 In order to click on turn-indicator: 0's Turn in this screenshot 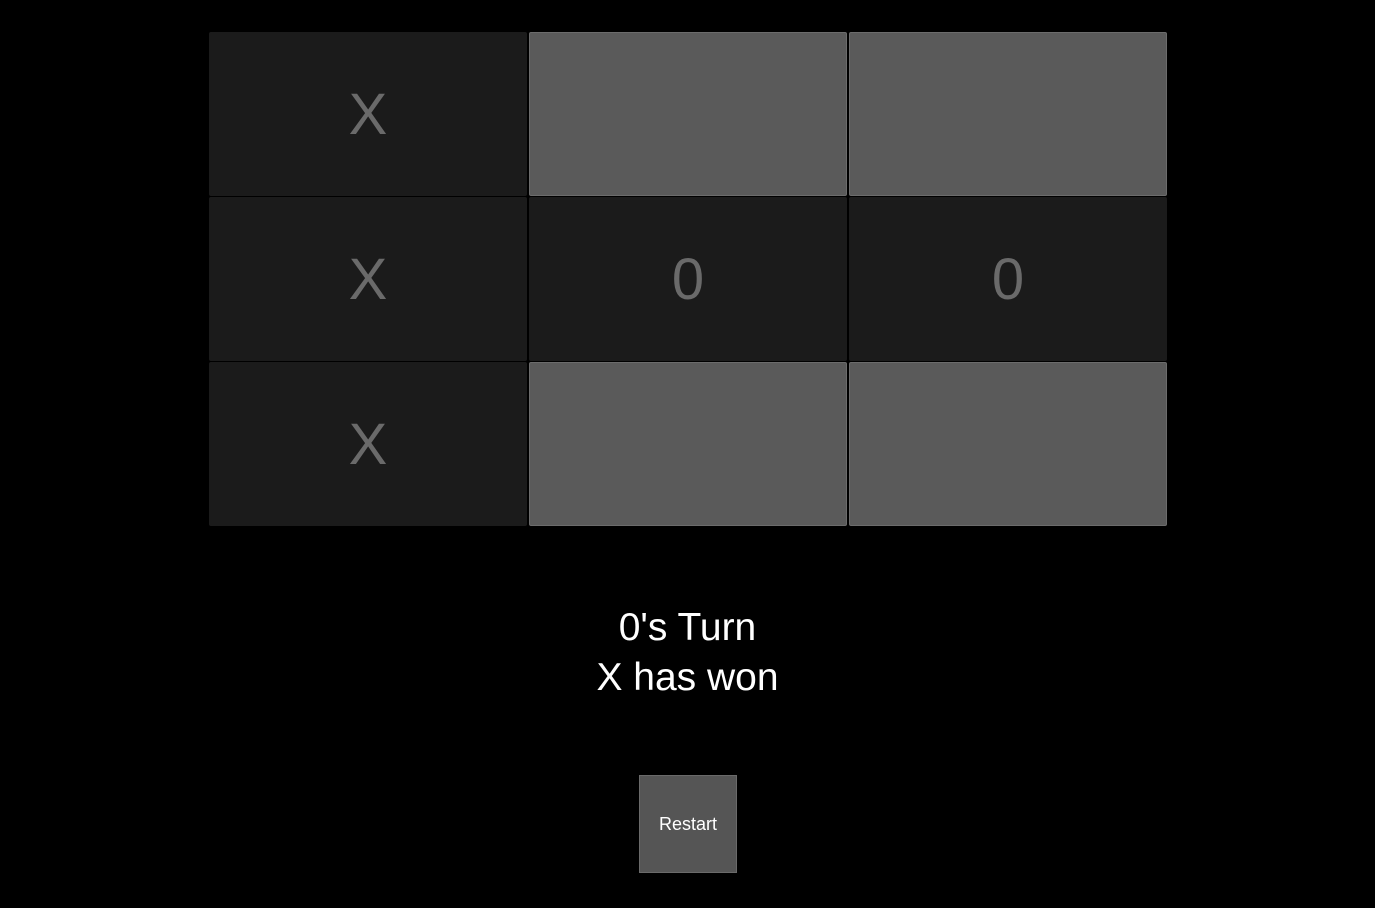, I will do `click(687, 627)`.